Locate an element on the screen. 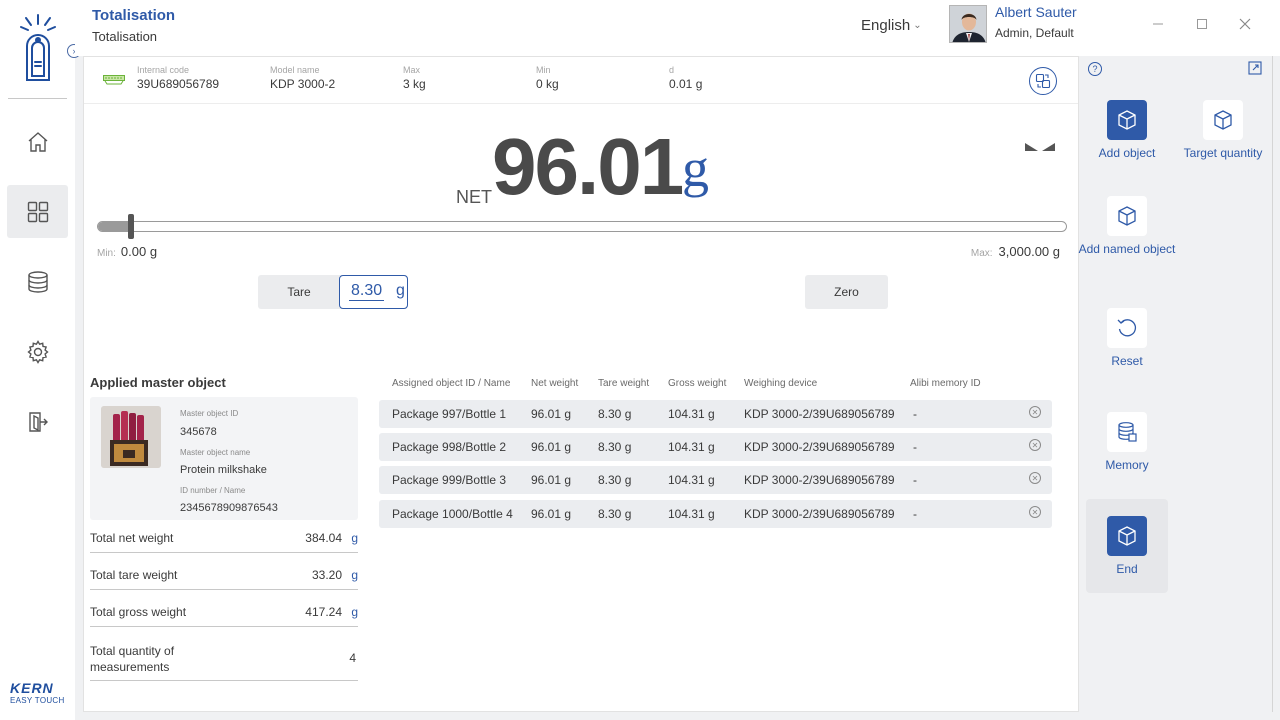 The height and width of the screenshot is (720, 1280). cell-object: Package 999/Bottle 3 is located at coordinates (449, 480).